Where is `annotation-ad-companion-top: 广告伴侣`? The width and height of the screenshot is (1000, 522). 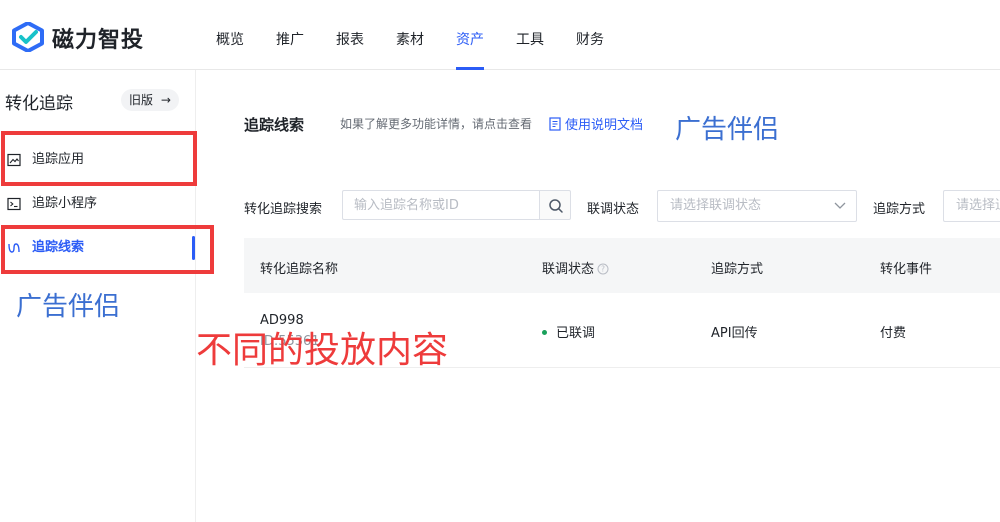 annotation-ad-companion-top: 广告伴侣 is located at coordinates (727, 130).